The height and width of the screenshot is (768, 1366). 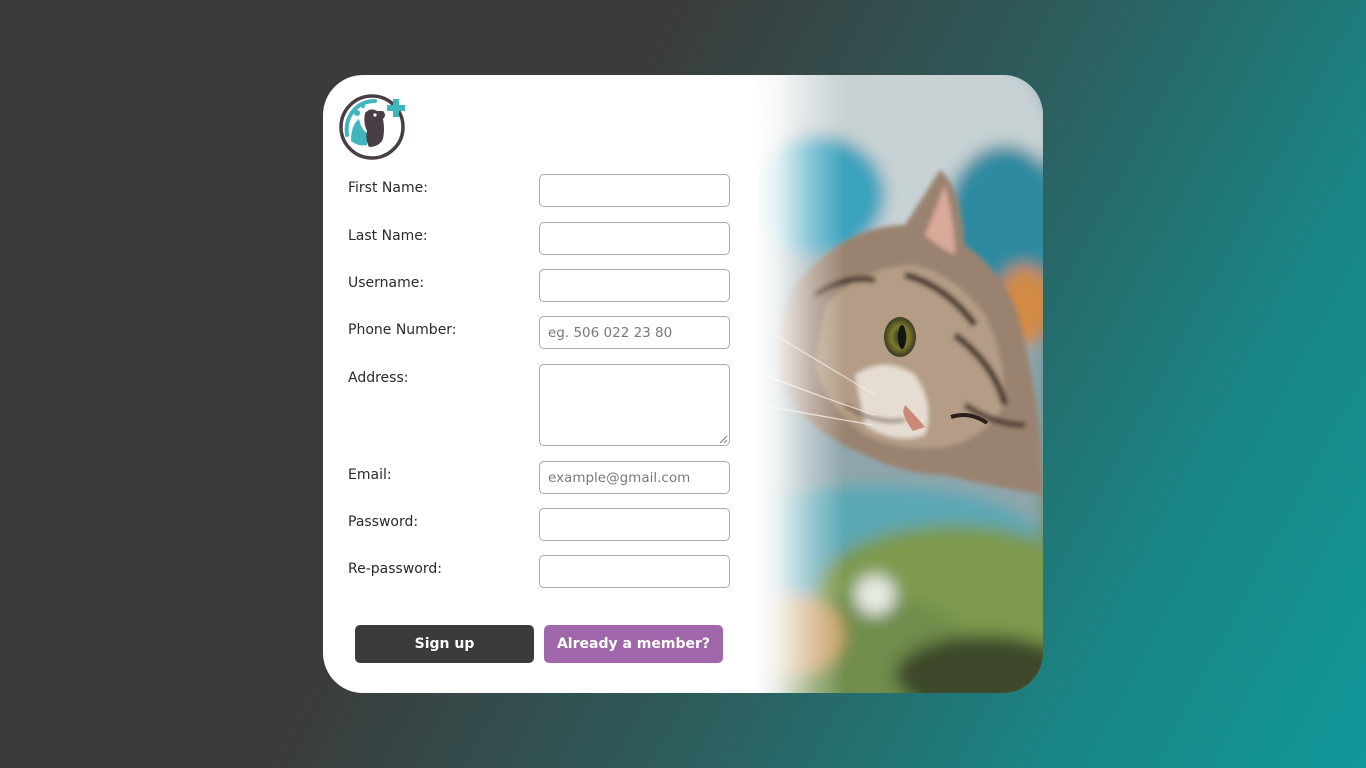 What do you see at coordinates (634, 477) in the screenshot?
I see `email-input` at bounding box center [634, 477].